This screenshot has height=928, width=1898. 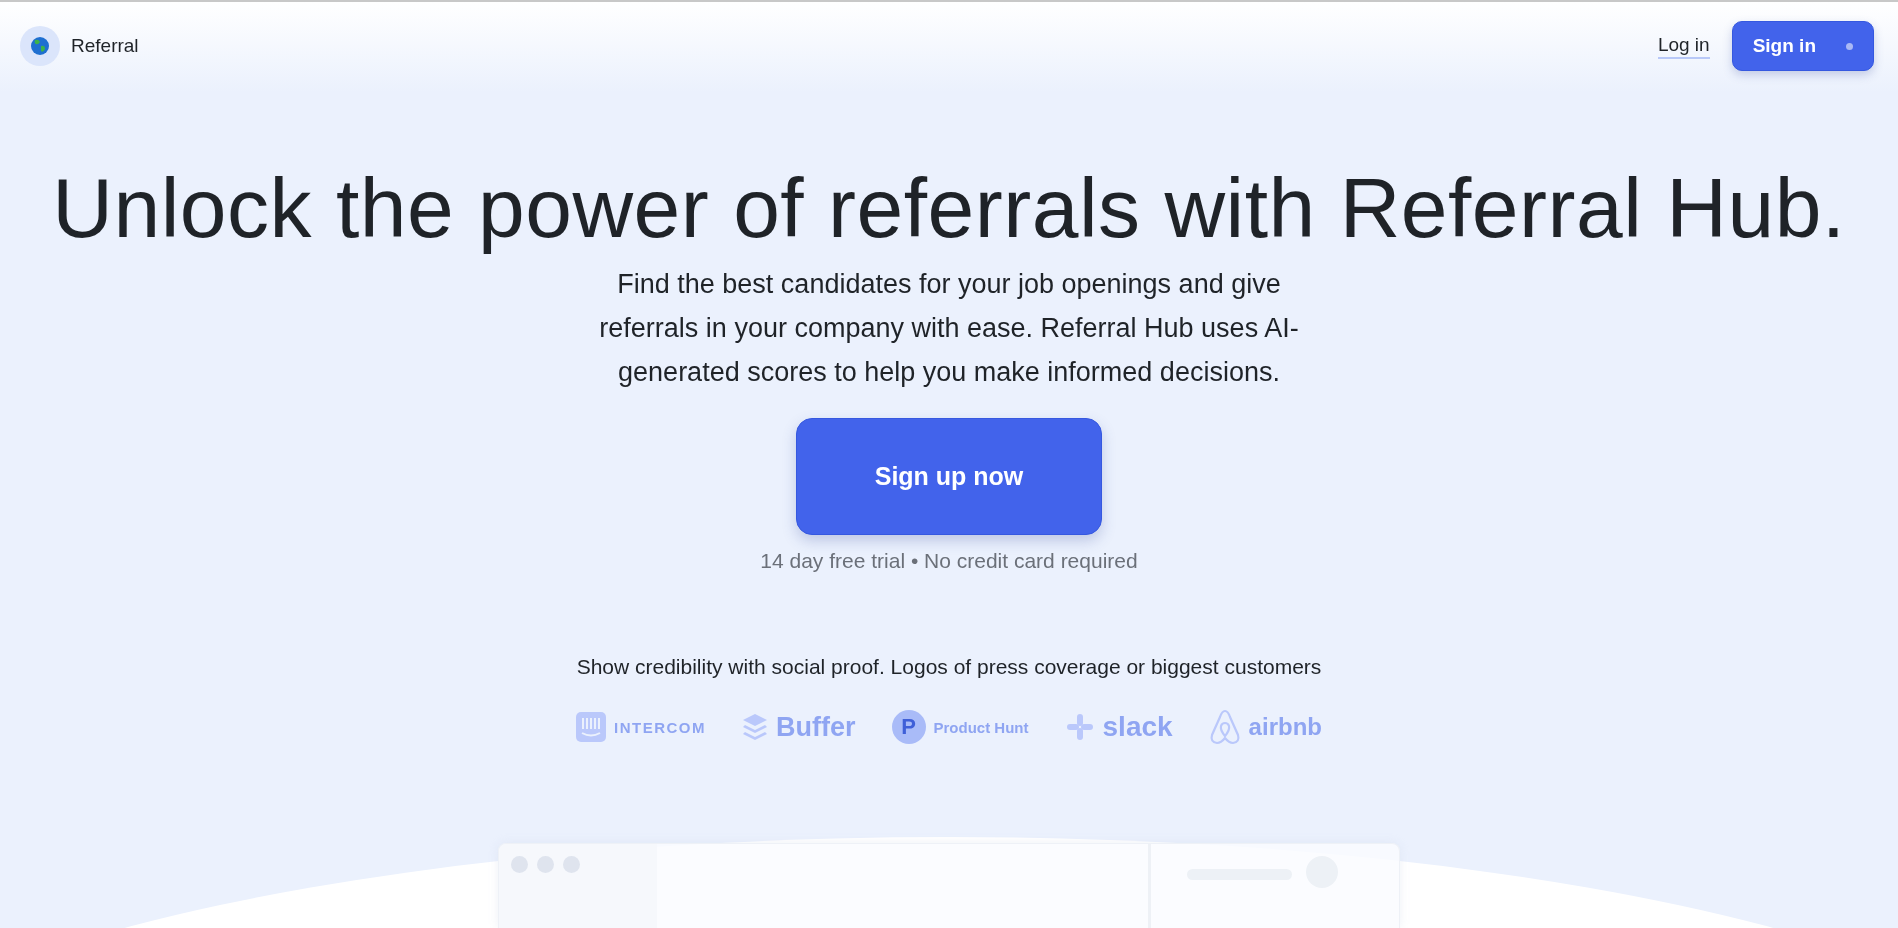 I want to click on globe-icon, so click(x=40, y=46).